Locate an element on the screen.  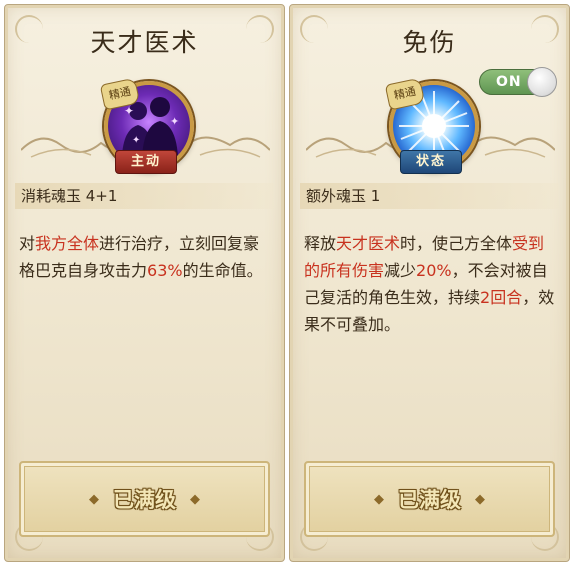
toggle-state-label: ON is located at coordinates (509, 82).